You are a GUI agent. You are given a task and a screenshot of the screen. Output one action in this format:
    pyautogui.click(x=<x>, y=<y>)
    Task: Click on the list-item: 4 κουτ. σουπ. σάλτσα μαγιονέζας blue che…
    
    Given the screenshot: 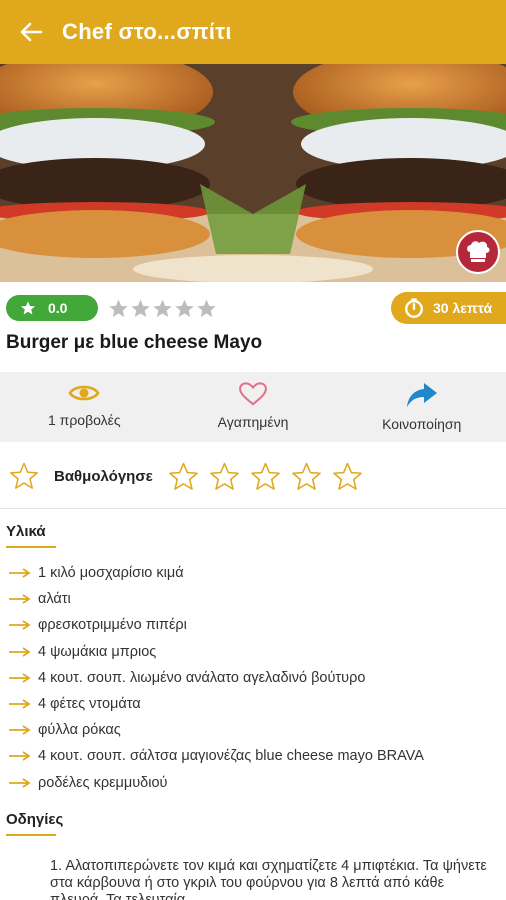 What is the action you would take?
    pyautogui.click(x=256, y=756)
    